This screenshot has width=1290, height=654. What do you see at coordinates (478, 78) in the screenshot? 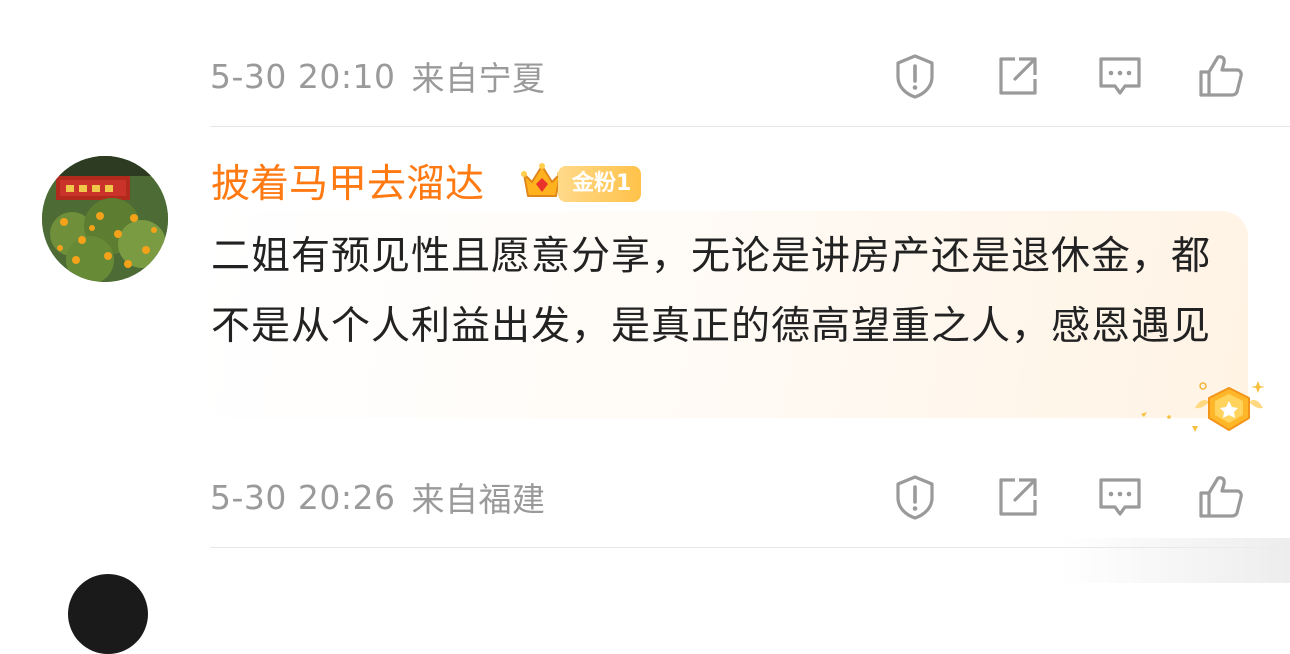
I see `comment-location: 来自宁夏` at bounding box center [478, 78].